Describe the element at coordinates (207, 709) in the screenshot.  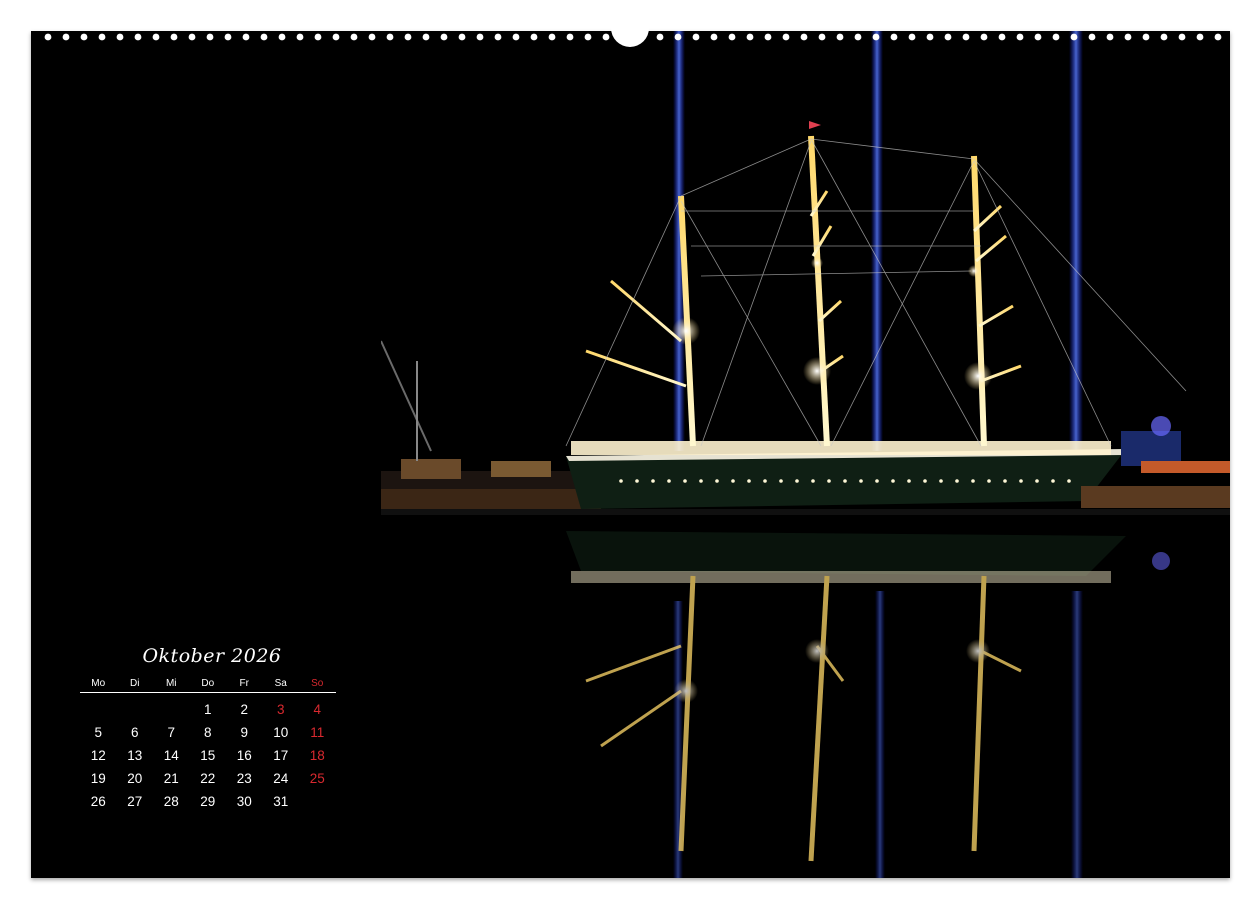
I see `day-cell: 1` at that location.